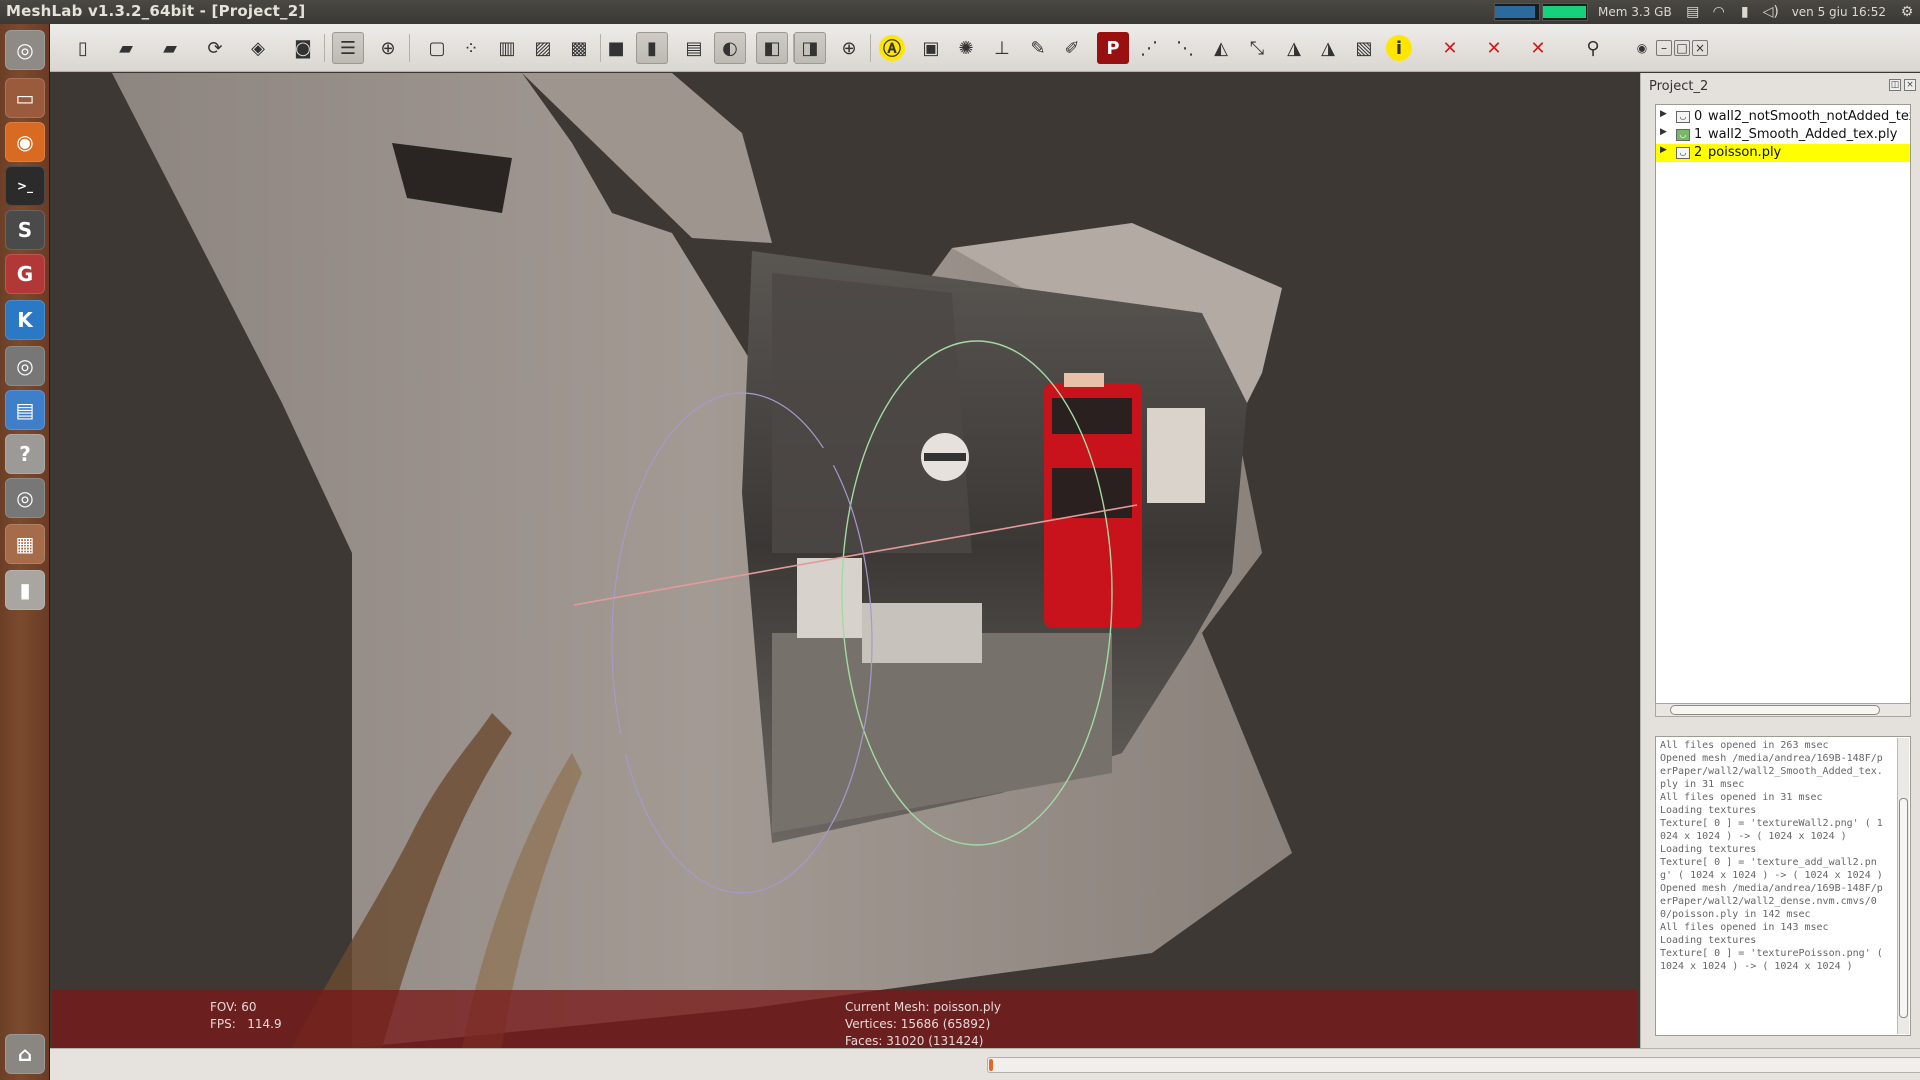  I want to click on panel-title: Project_2, so click(1679, 86).